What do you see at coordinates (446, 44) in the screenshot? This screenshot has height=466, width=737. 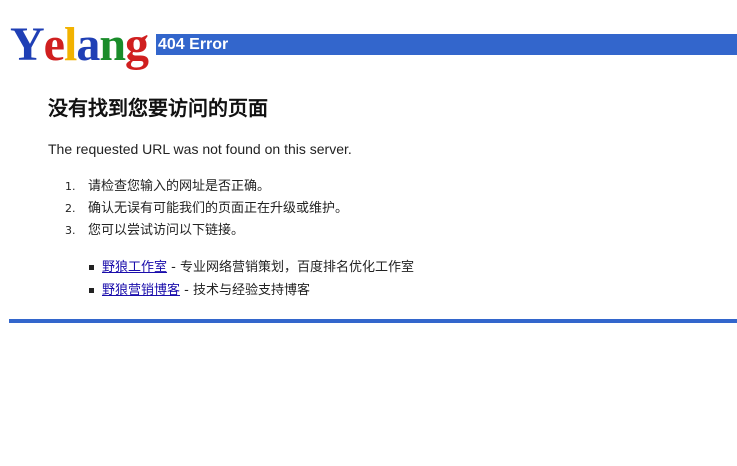 I see `header-bar: 404 Error` at bounding box center [446, 44].